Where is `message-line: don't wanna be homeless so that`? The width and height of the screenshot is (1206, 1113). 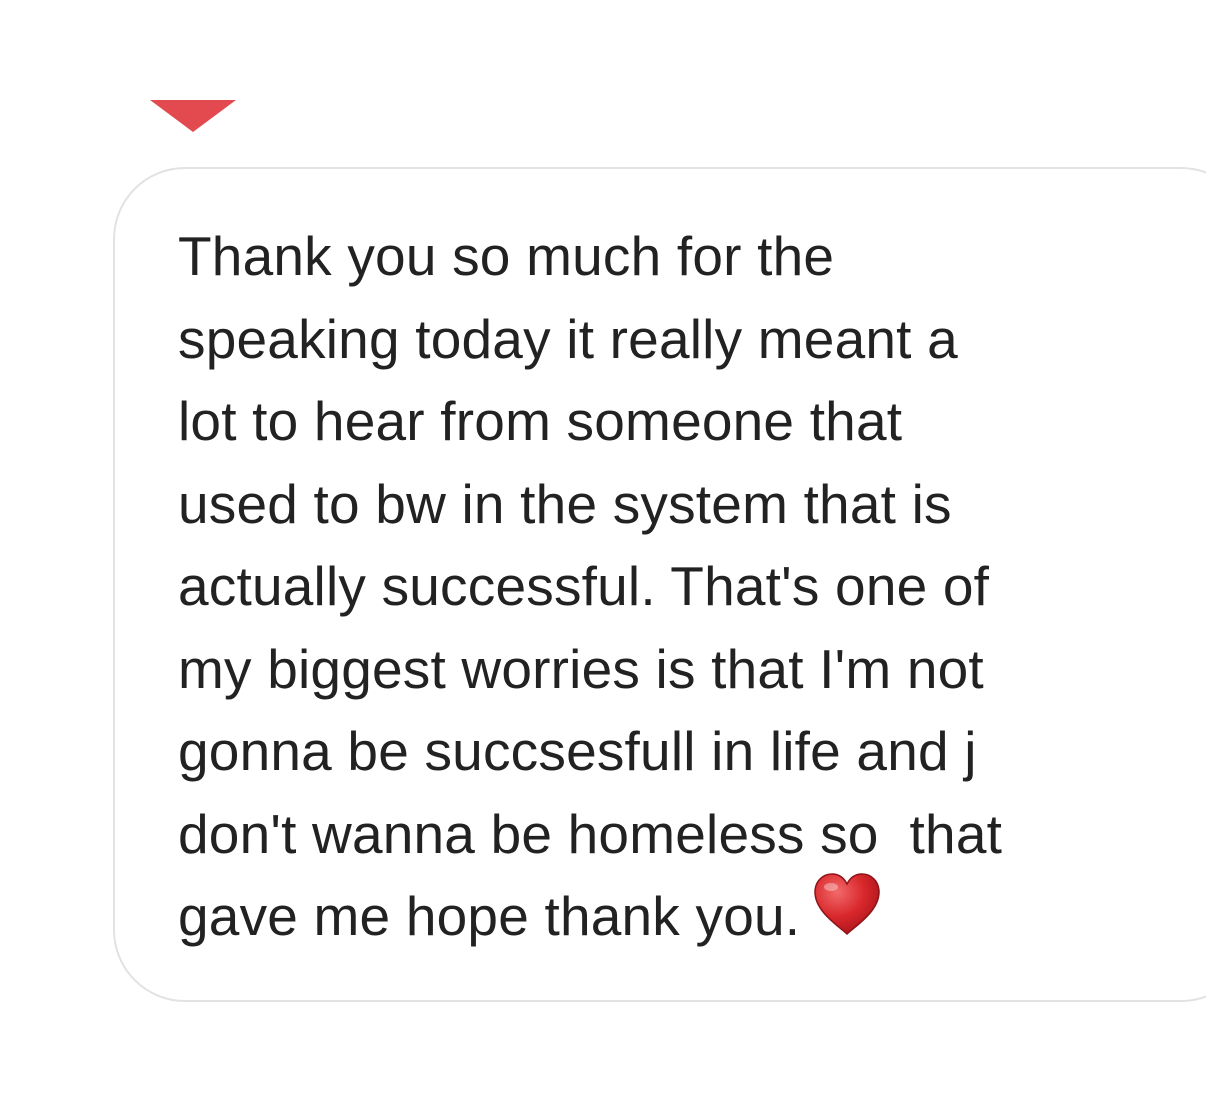
message-line: don't wanna be homeless so that is located at coordinates (590, 833).